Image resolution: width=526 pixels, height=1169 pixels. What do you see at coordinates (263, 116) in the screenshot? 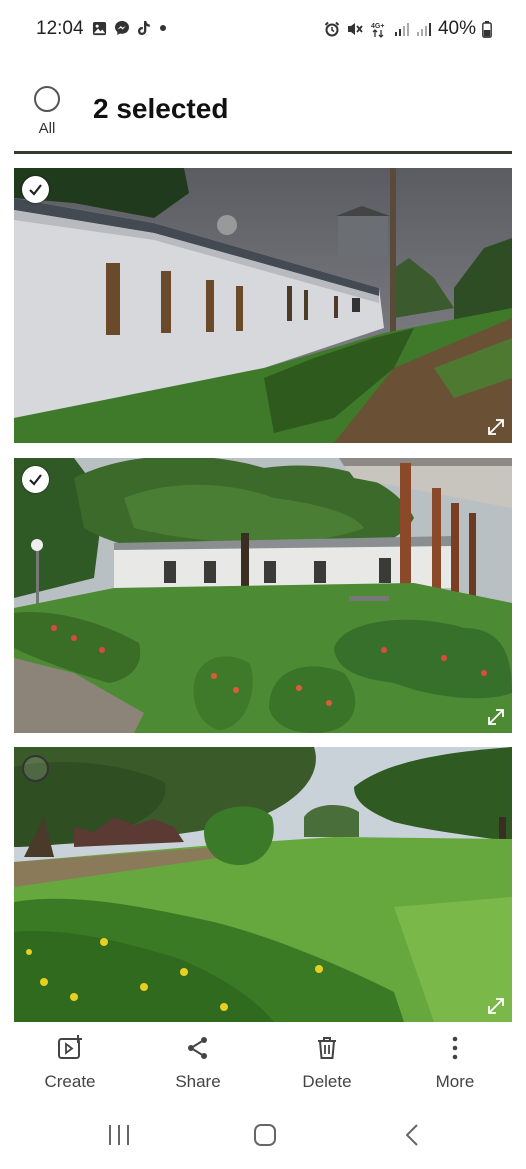
I see `selection-header: All 2 selected` at bounding box center [263, 116].